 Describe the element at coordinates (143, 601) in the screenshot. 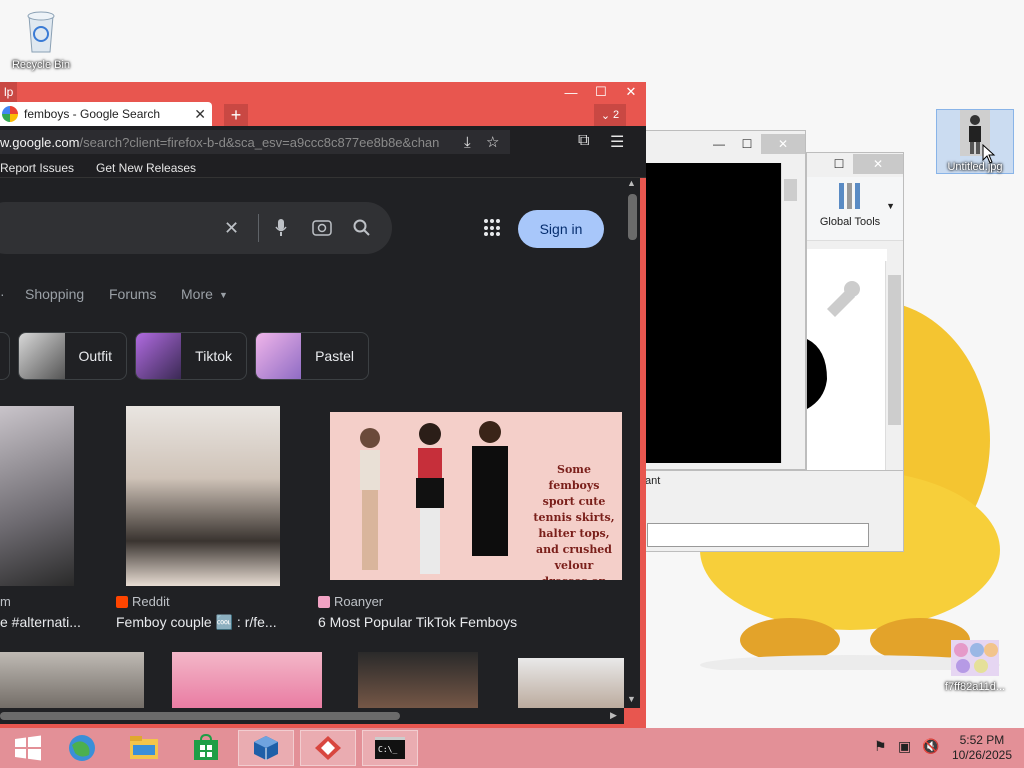

I see `result-source: Reddit` at that location.